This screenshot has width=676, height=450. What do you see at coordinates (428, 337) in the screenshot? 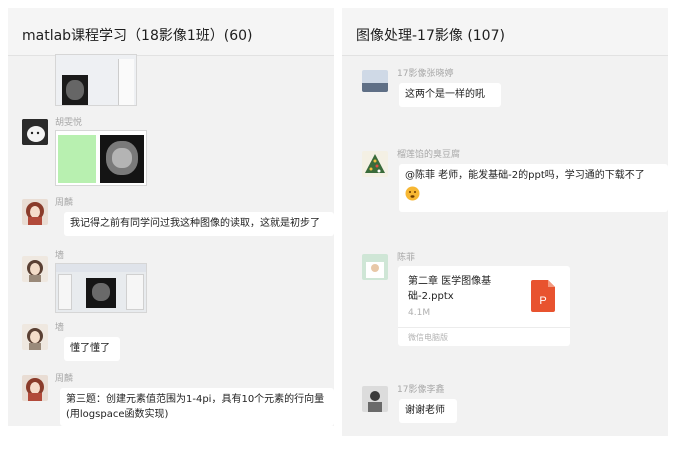
I see `file-source: 微信电脑版` at bounding box center [428, 337].